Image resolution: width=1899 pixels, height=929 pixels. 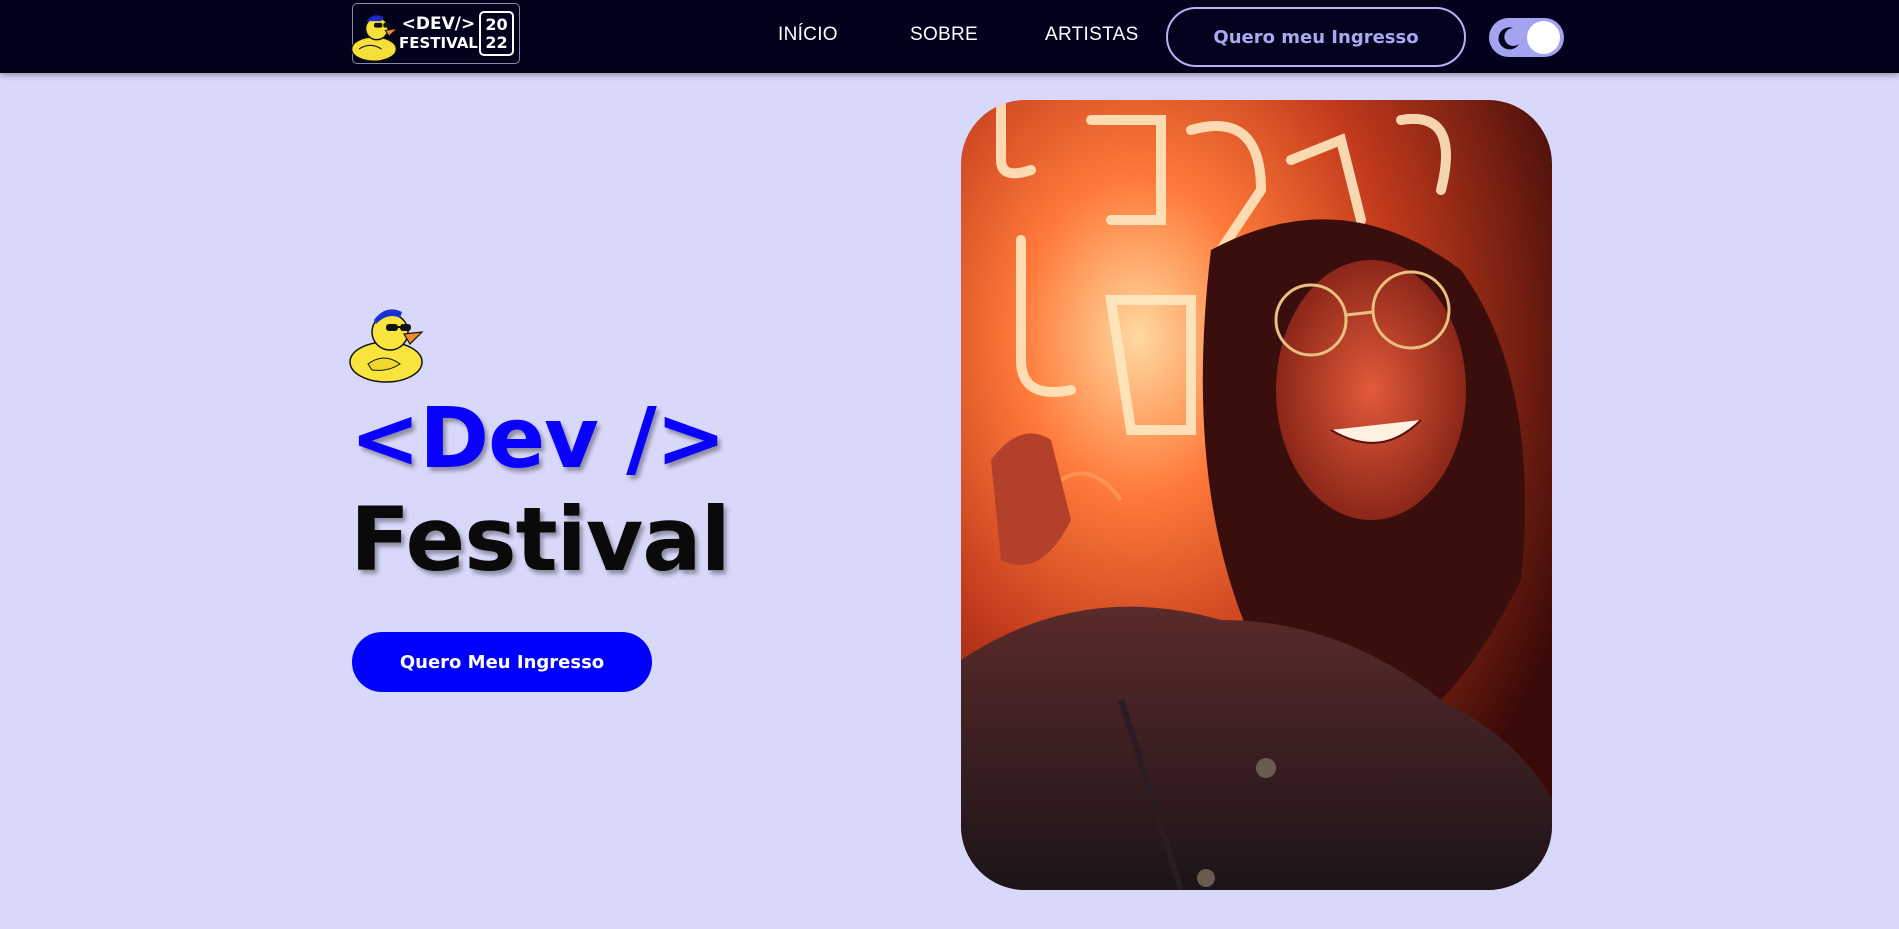 What do you see at coordinates (496, 24) in the screenshot?
I see `logo-year-top: 20` at bounding box center [496, 24].